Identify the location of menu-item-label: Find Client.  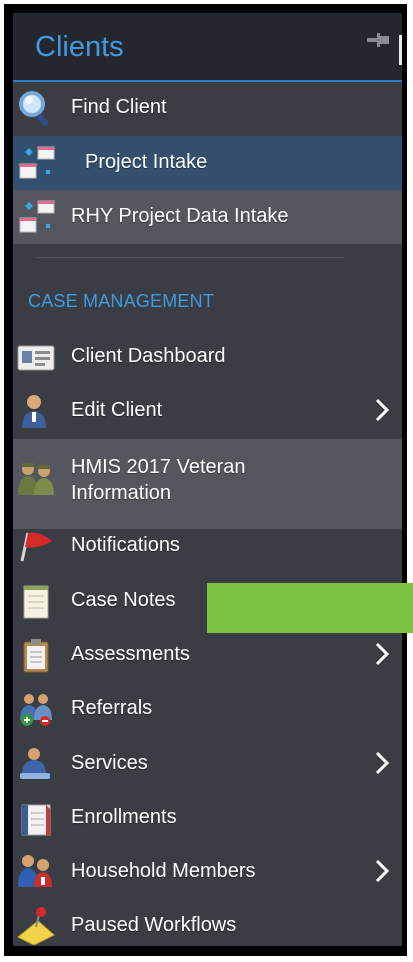
(119, 107).